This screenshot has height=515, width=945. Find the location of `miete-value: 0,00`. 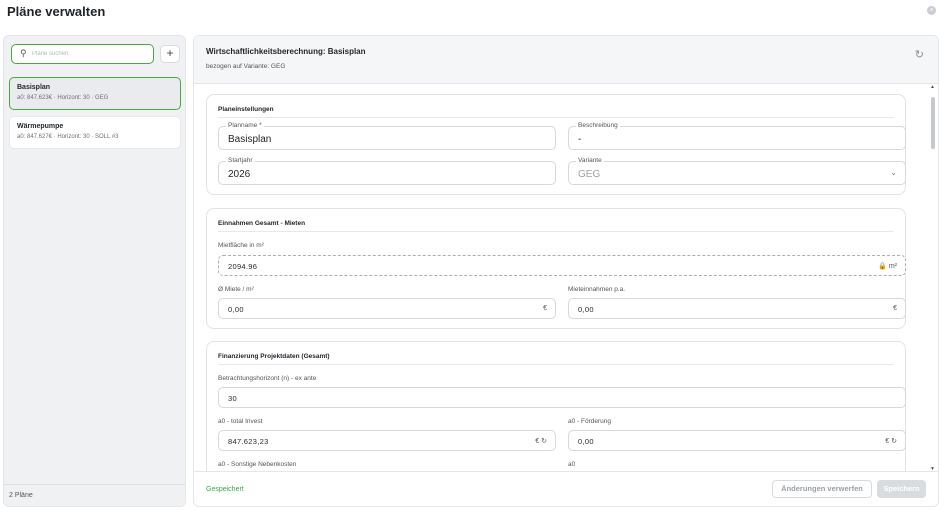

miete-value: 0,00 is located at coordinates (236, 309).